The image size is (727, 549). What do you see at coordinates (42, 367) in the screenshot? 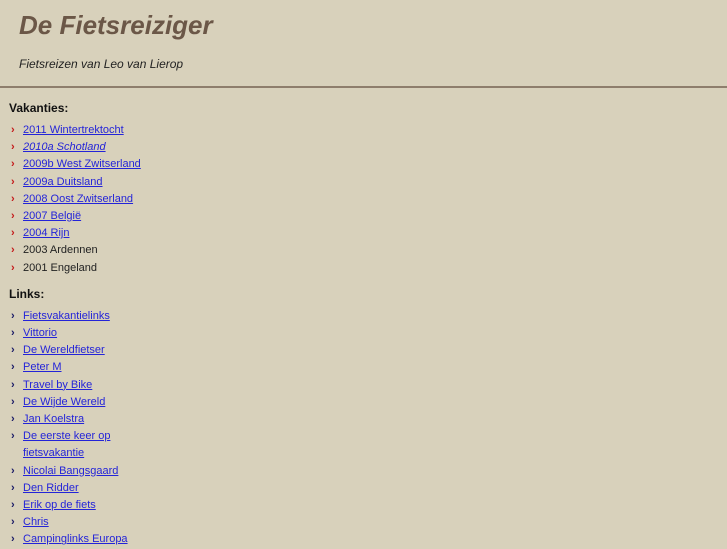
I see `nav-link: Peter M` at bounding box center [42, 367].